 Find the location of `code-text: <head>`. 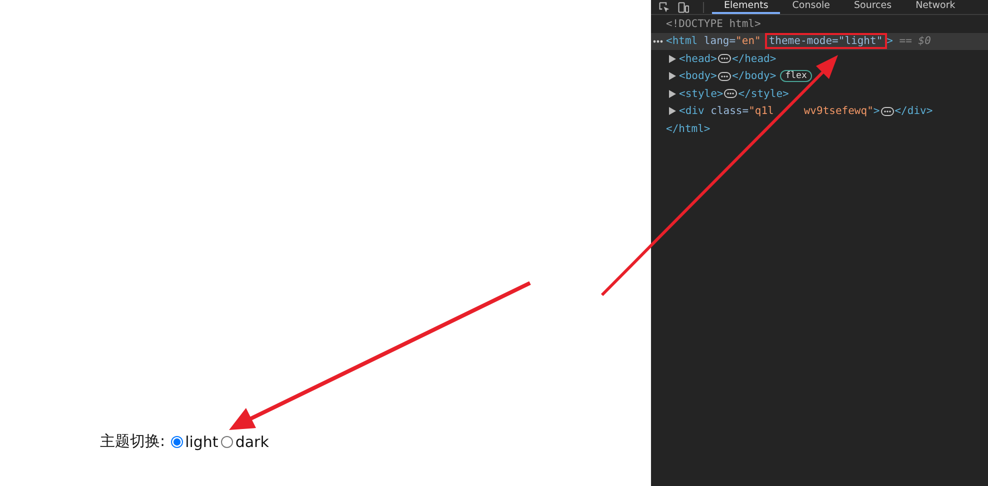

code-text: <head> is located at coordinates (698, 58).